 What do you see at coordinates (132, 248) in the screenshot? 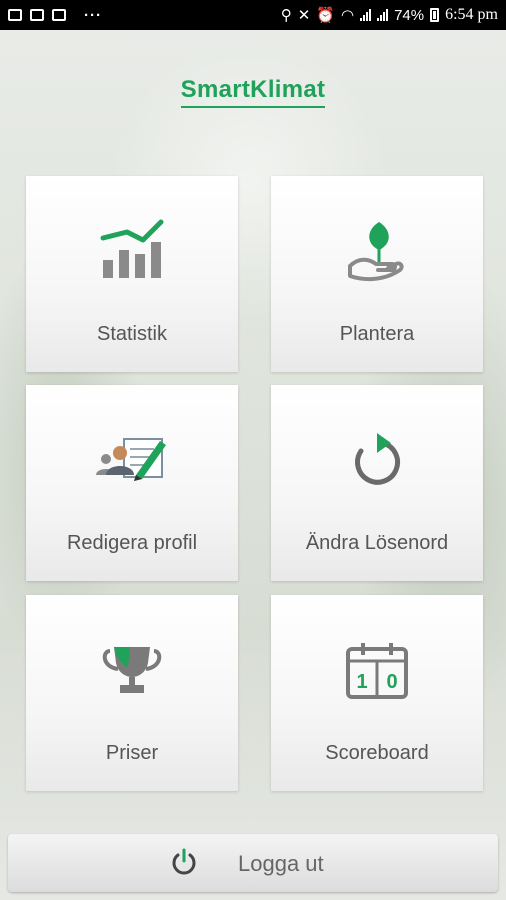
I see `chart-trend-icon` at bounding box center [132, 248].